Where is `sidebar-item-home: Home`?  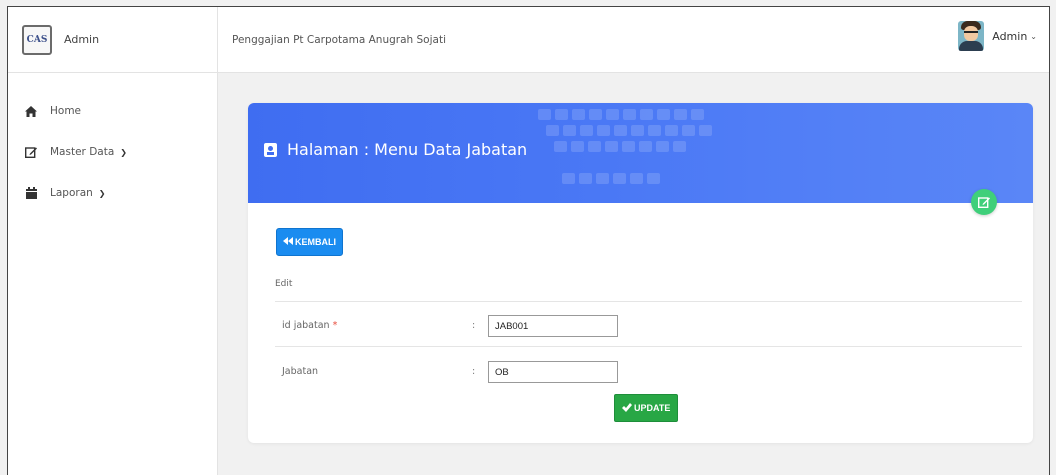 sidebar-item-home: Home is located at coordinates (121, 111).